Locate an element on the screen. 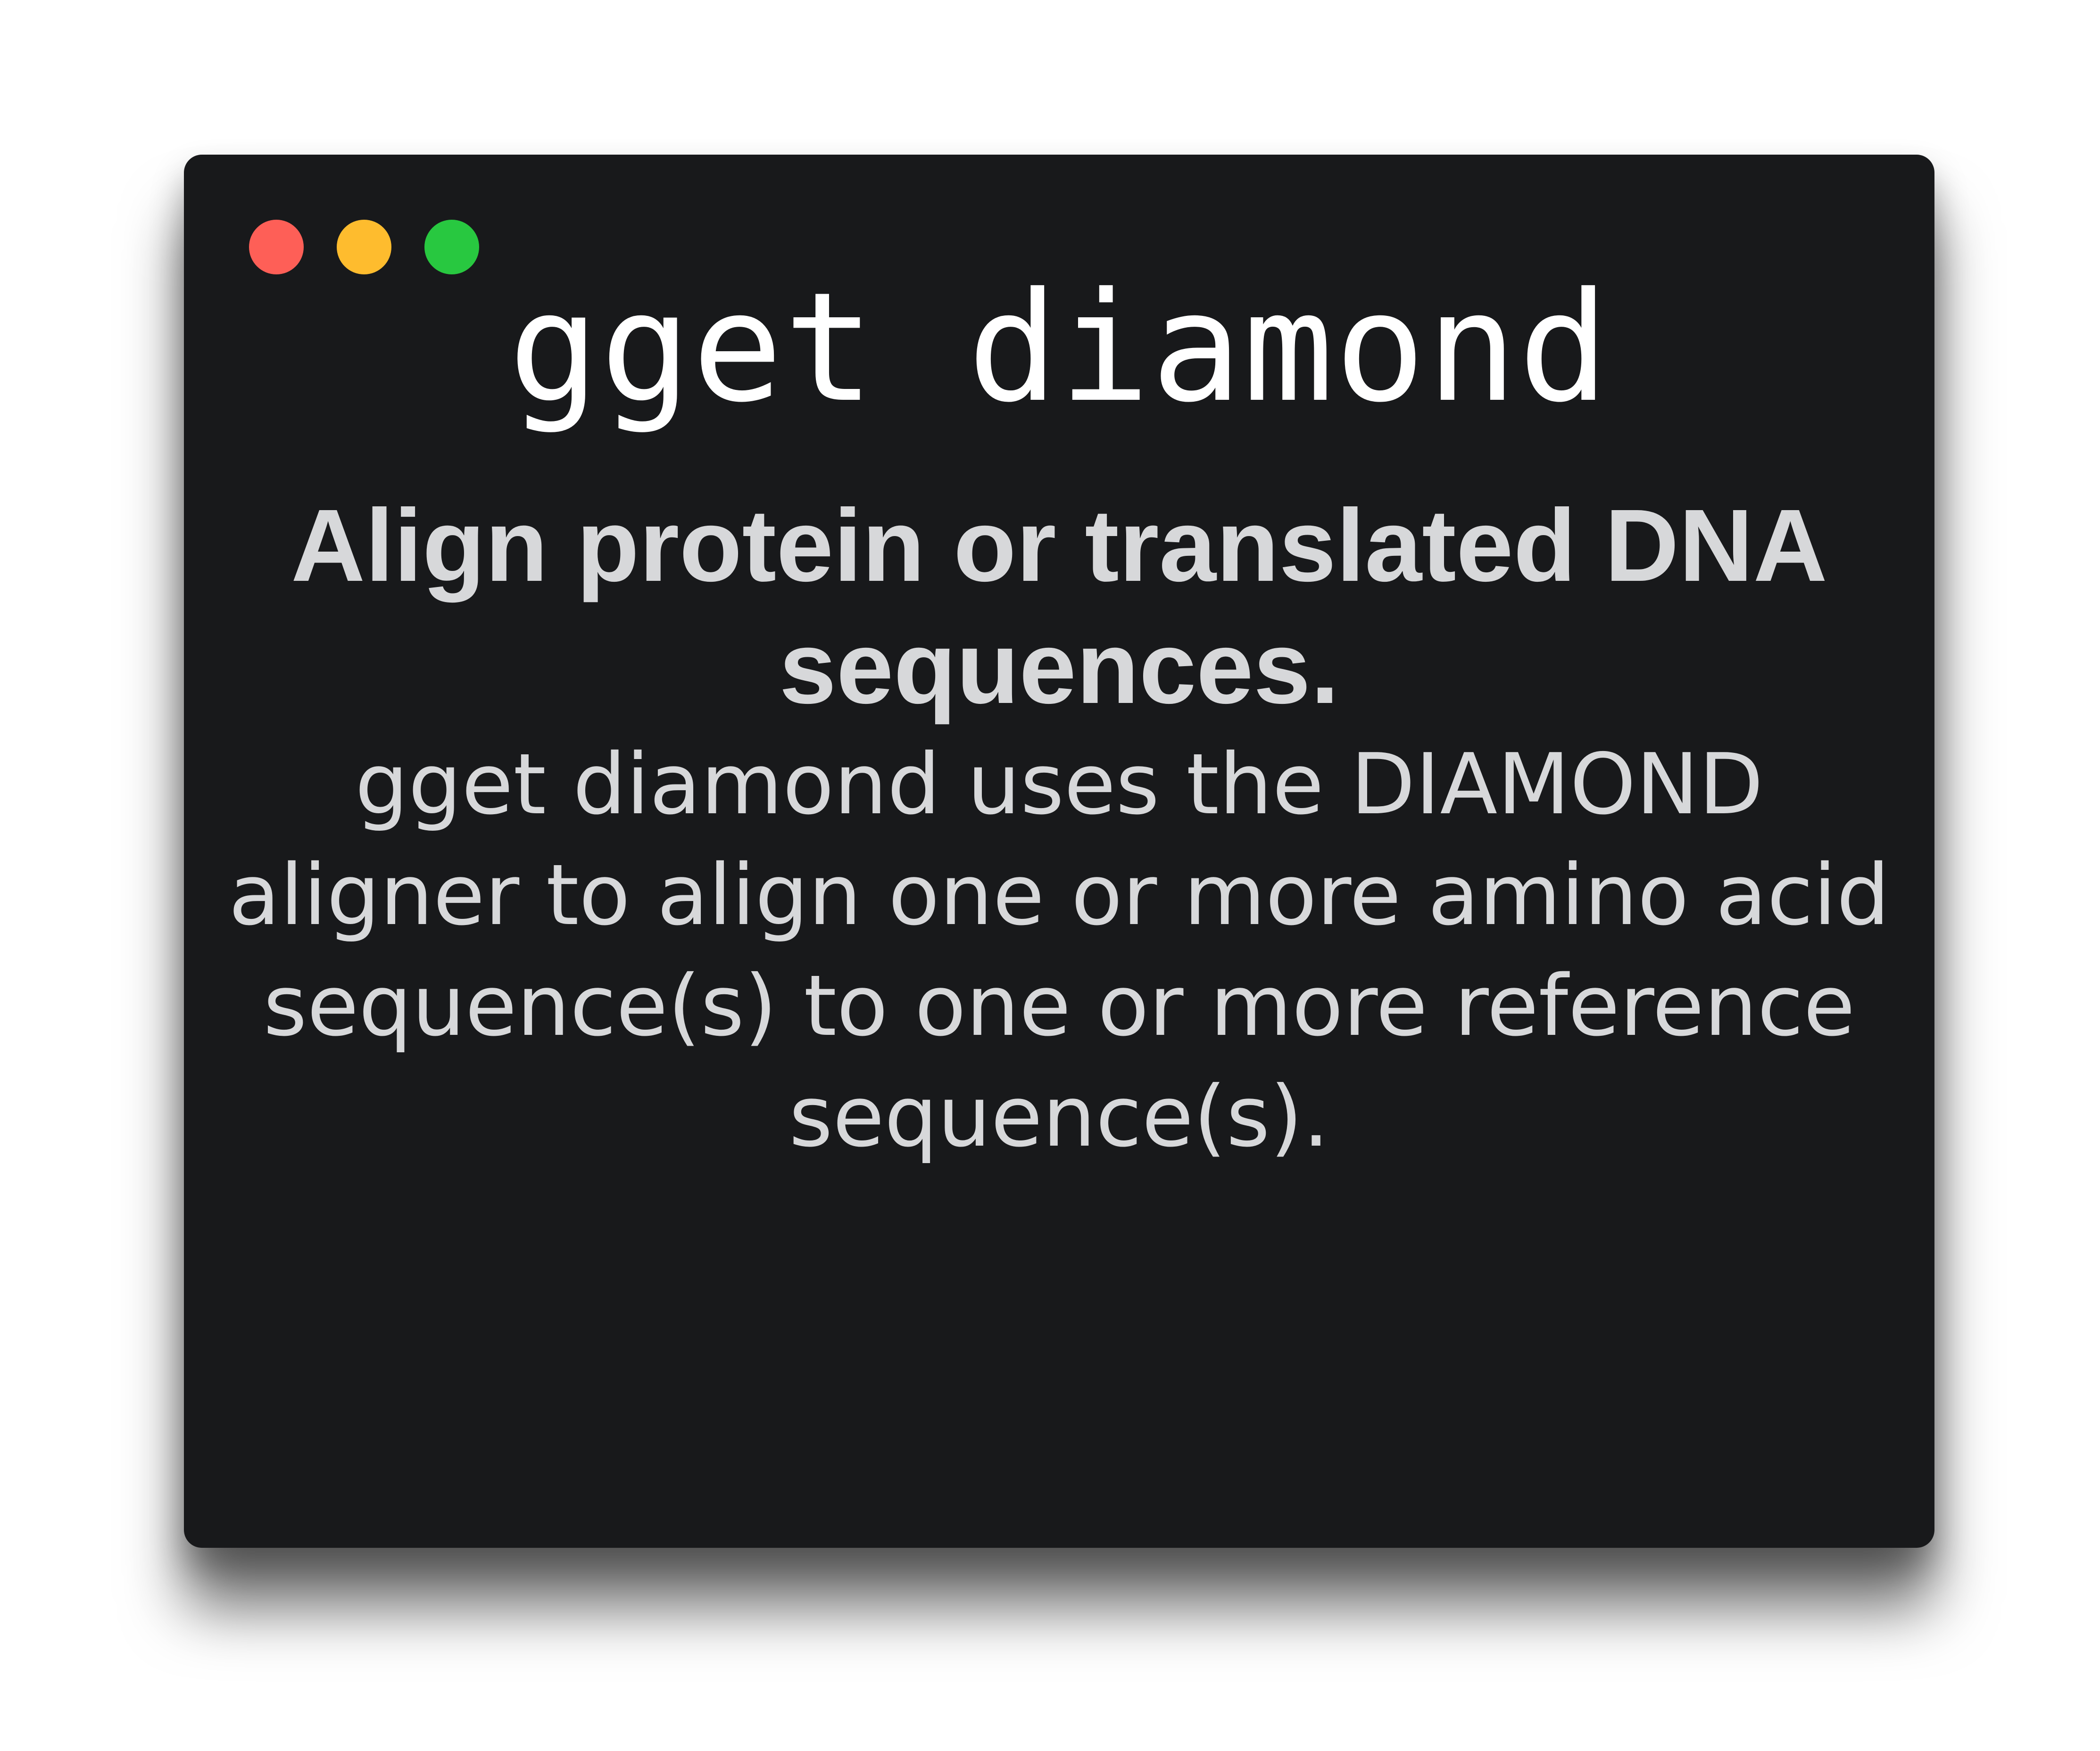 The height and width of the screenshot is (1751, 2100). command-title: gget diamond is located at coordinates (1059, 348).